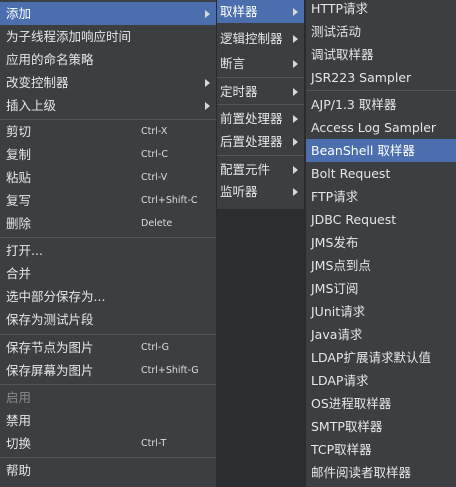 This screenshot has width=456, height=487. Describe the element at coordinates (260, 11) in the screenshot. I see `submenu-item-sampler: 取样器` at that location.